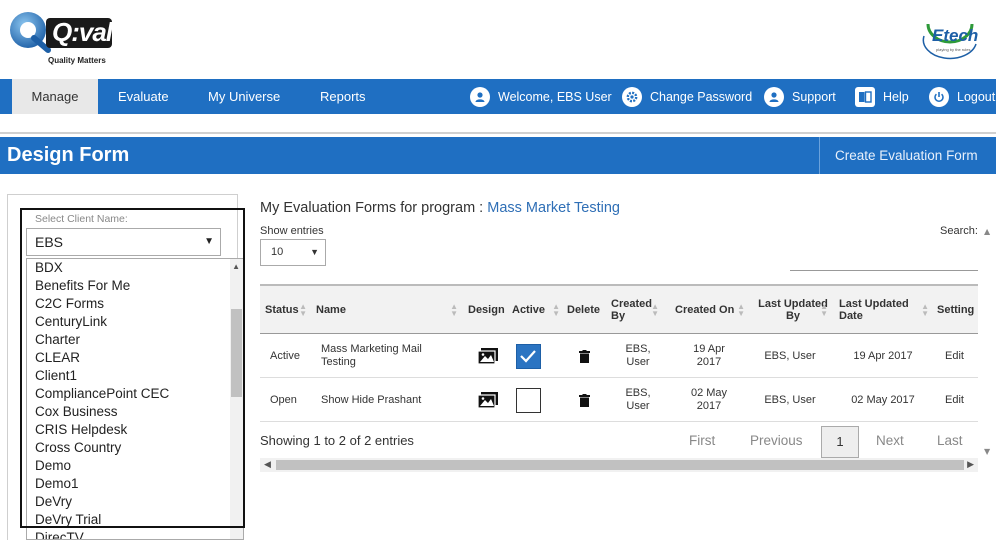  Describe the element at coordinates (135, 430) in the screenshot. I see `client-option: CRIS Helpdesk` at that location.